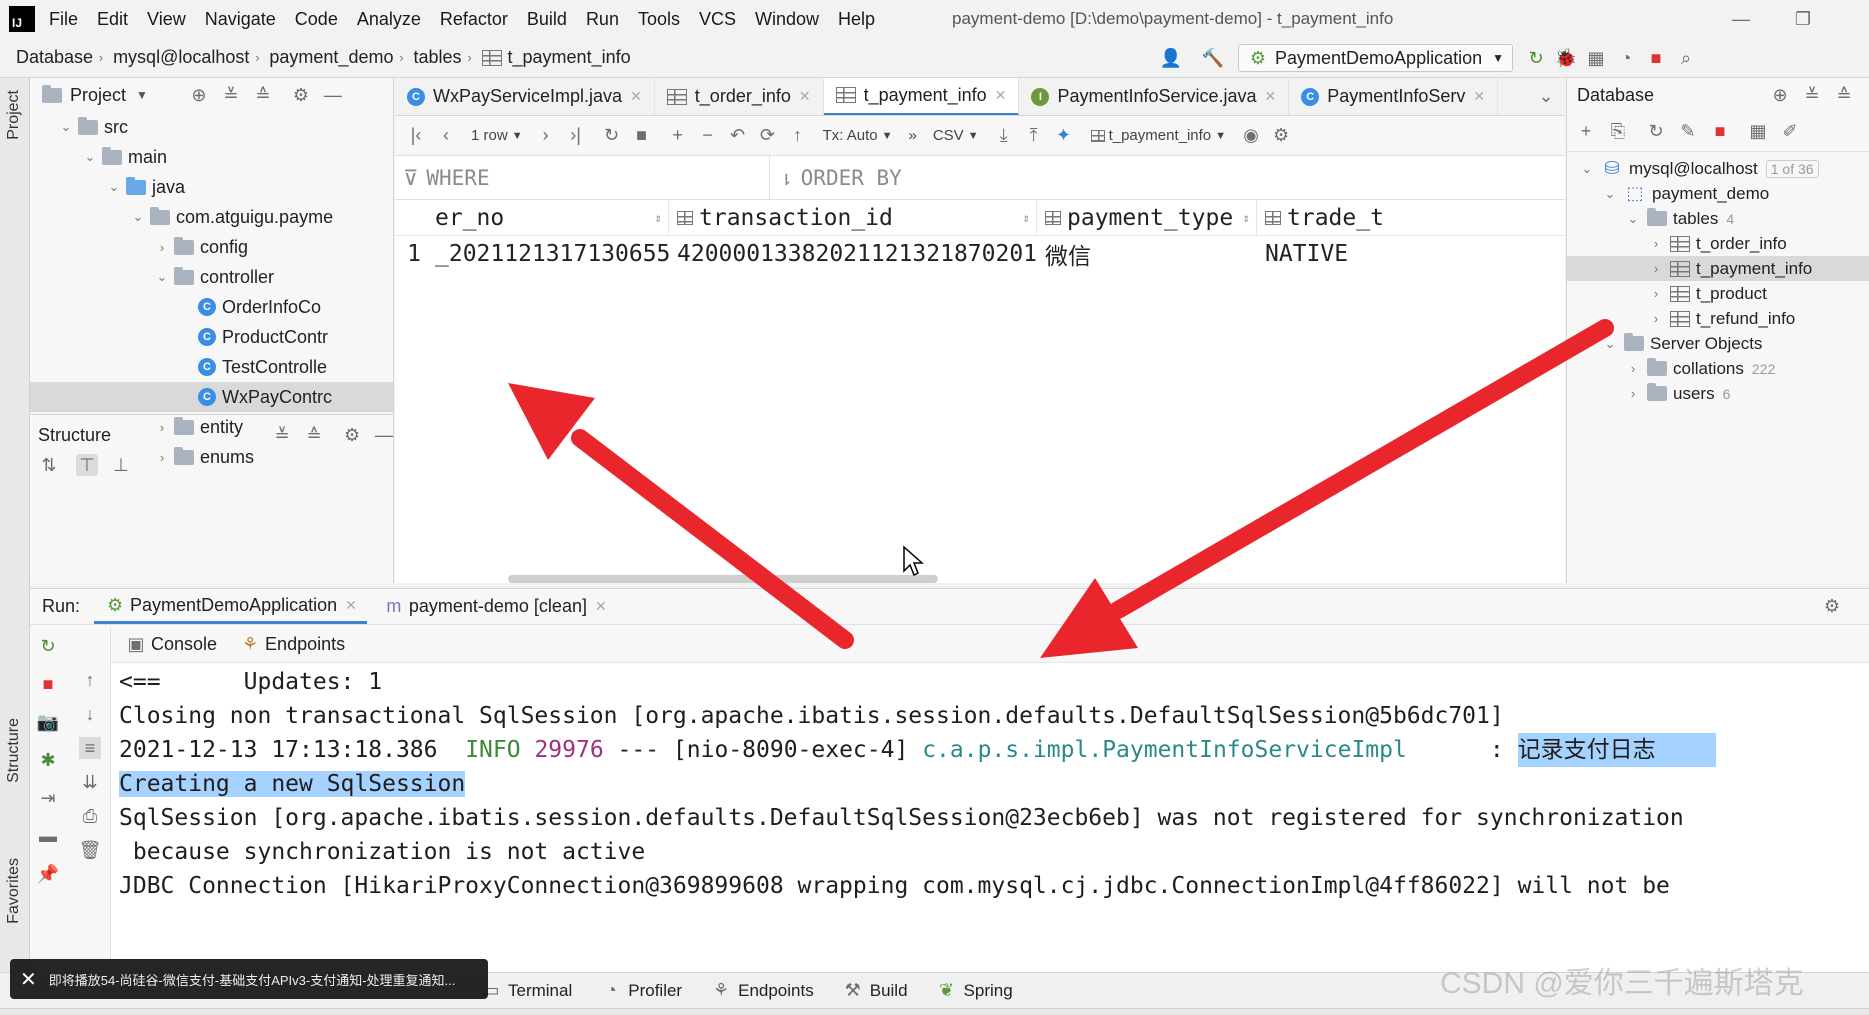 Image resolution: width=1869 pixels, height=1015 pixels. I want to click on mouse-cursor-icon, so click(913, 561).